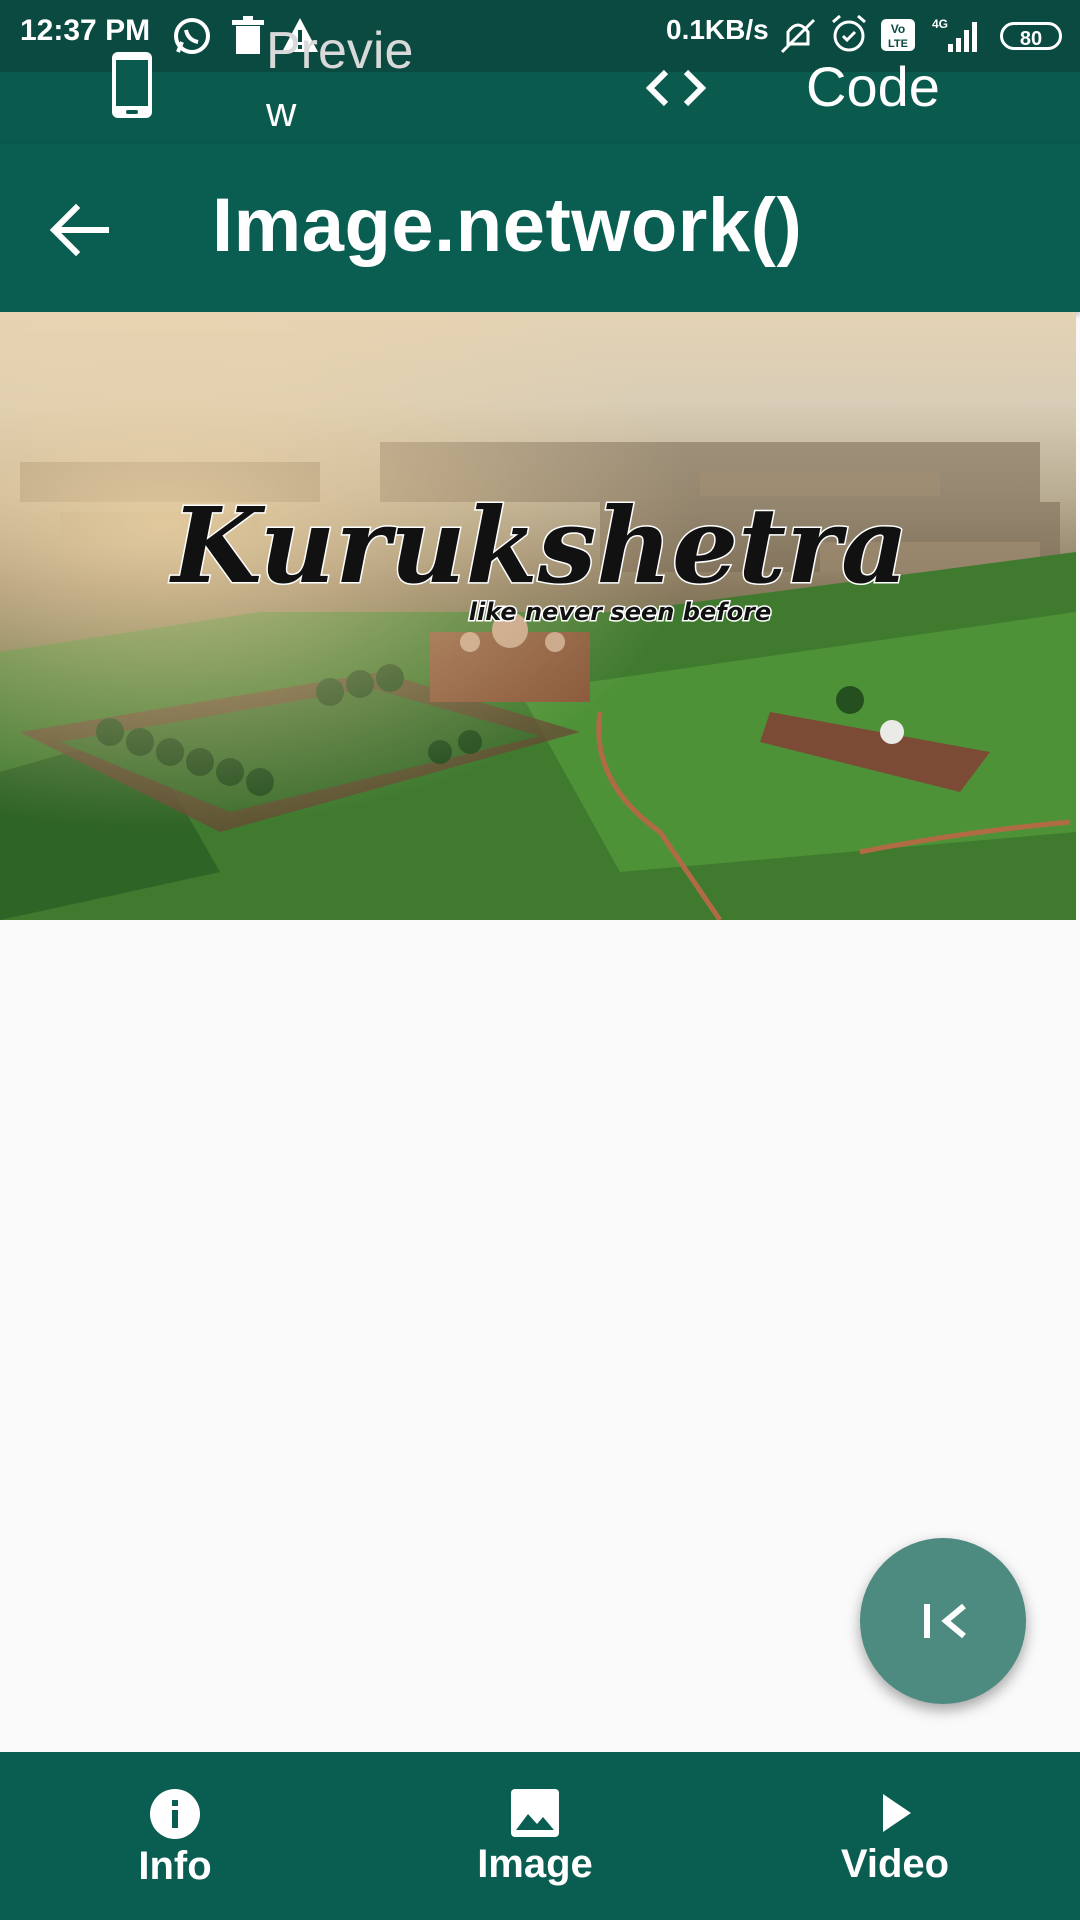 The width and height of the screenshot is (1080, 1920). I want to click on info-icon, so click(175, 1814).